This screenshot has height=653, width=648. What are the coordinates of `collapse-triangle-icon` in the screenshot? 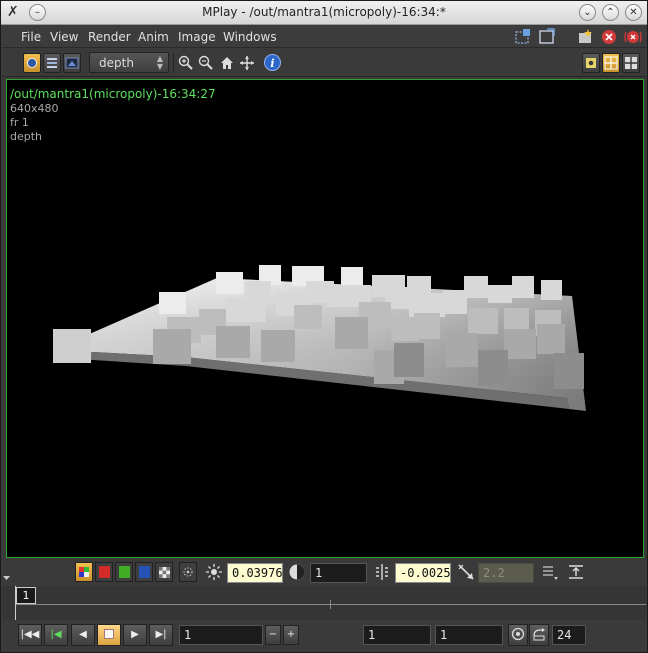 It's located at (7, 572).